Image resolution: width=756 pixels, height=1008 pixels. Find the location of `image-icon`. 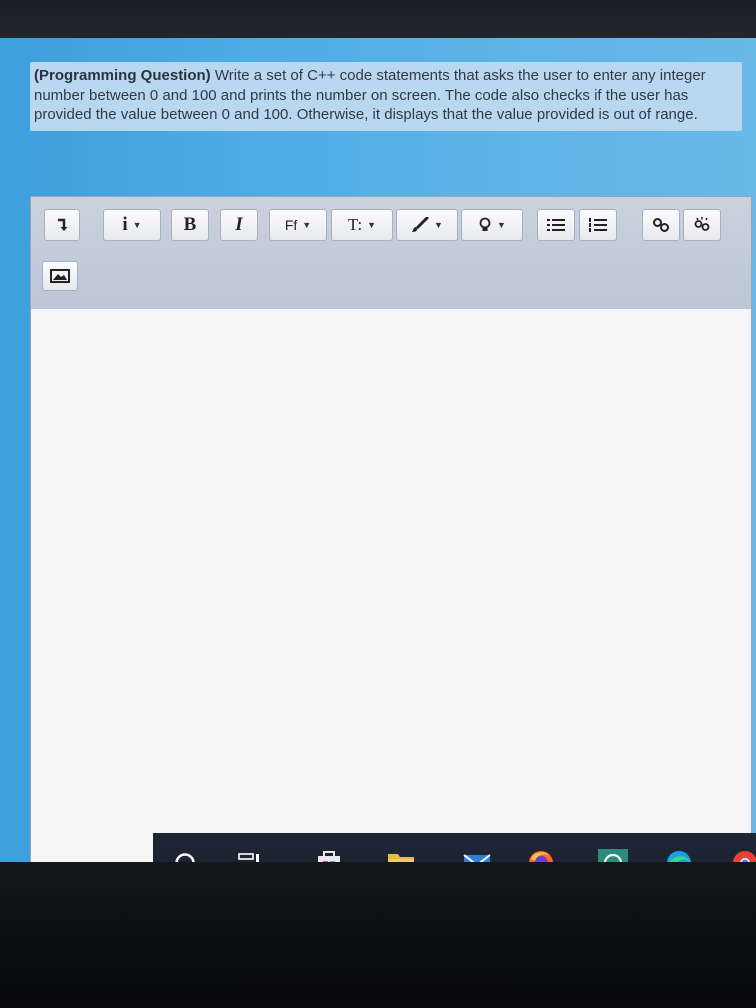

image-icon is located at coordinates (60, 276).